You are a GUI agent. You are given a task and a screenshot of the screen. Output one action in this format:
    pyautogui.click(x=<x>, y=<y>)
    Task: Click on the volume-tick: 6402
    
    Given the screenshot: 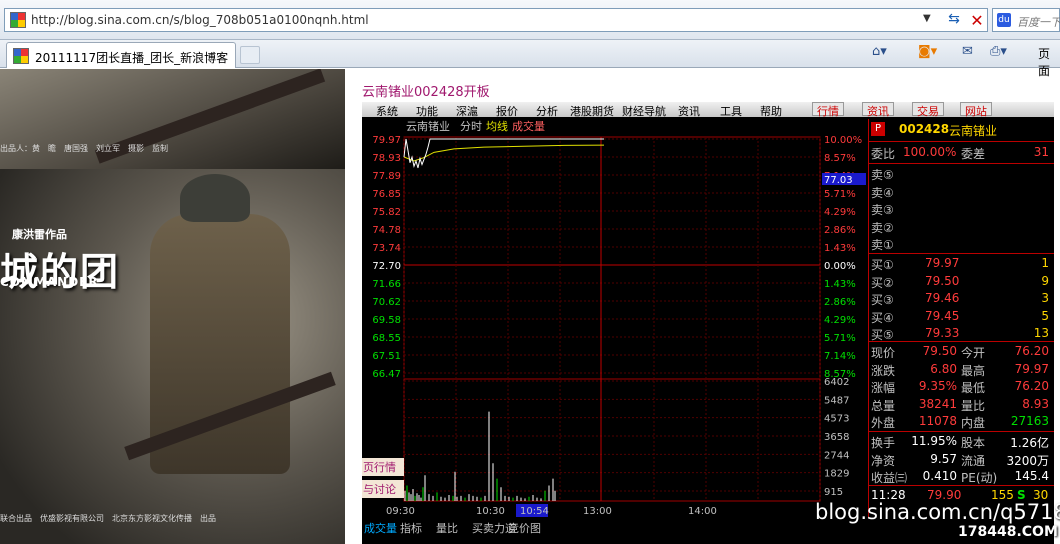 What is the action you would take?
    pyautogui.click(x=836, y=382)
    